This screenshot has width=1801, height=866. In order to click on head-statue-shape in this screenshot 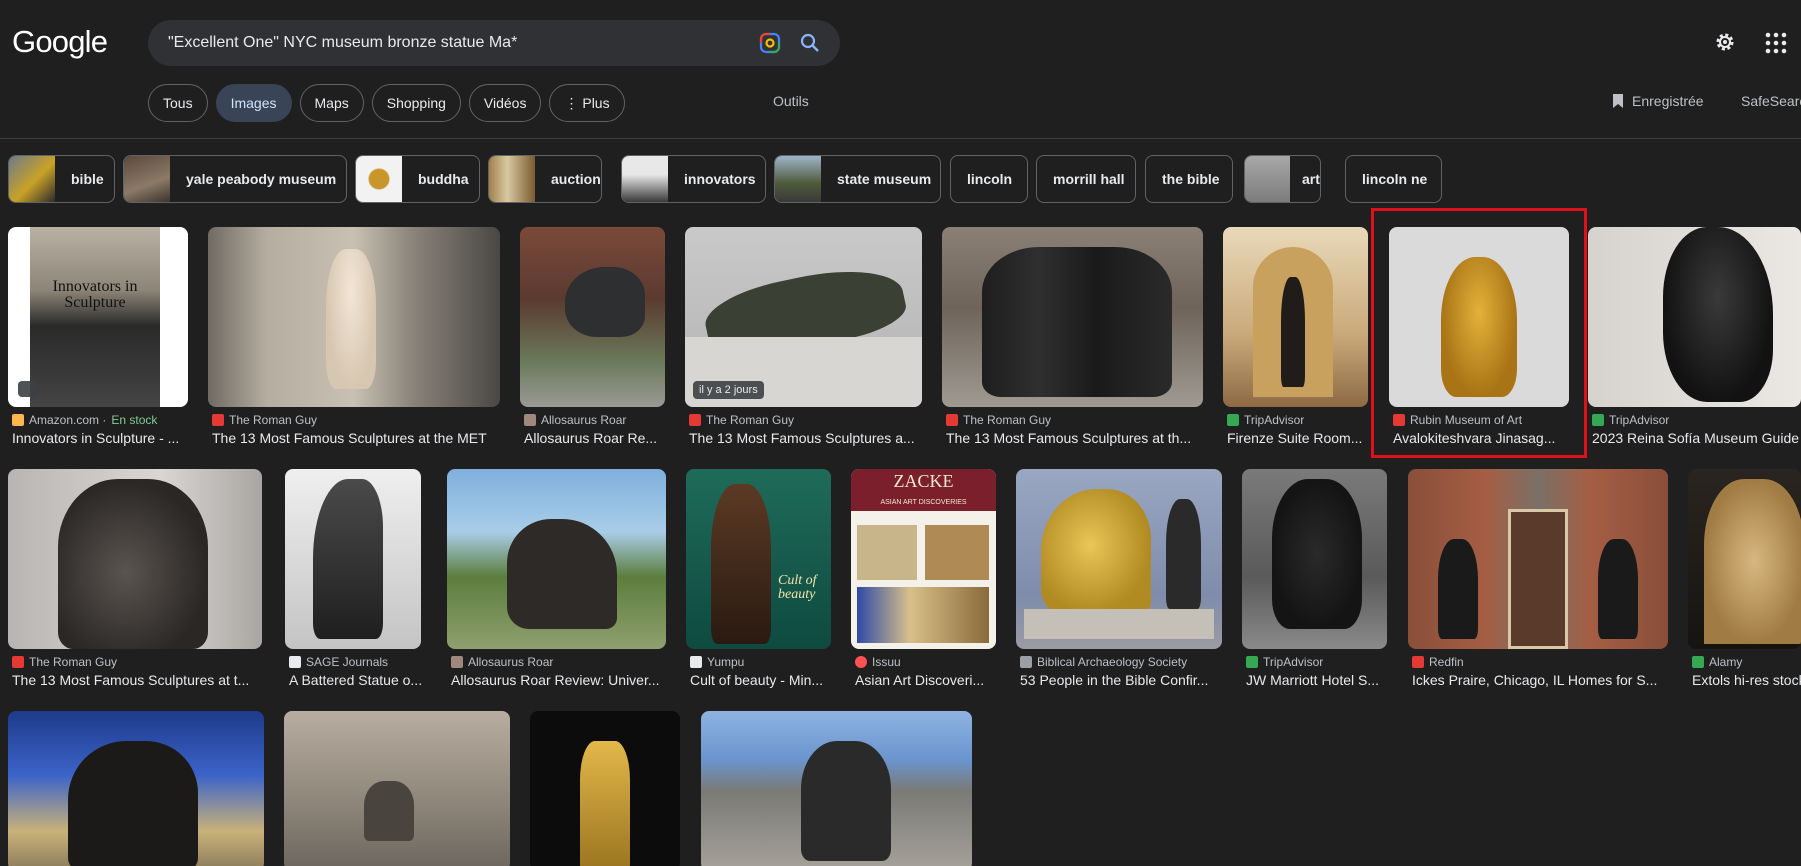, I will do `click(133, 564)`.